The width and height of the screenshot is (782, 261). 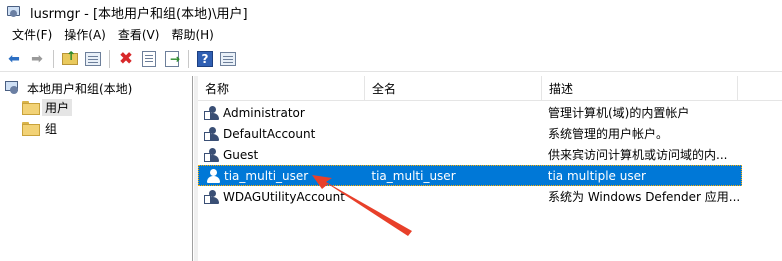 I want to click on delete-button: ✖, so click(x=126, y=59).